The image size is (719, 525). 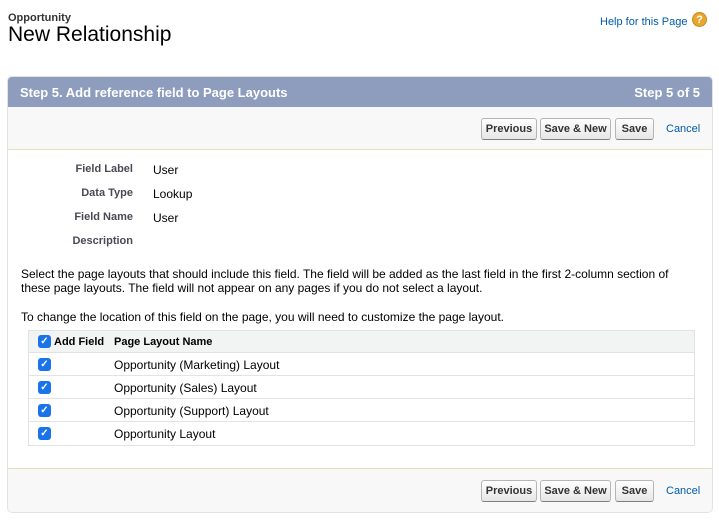 What do you see at coordinates (361, 433) in the screenshot?
I see `table-row: ✓ Opportunity Layout` at bounding box center [361, 433].